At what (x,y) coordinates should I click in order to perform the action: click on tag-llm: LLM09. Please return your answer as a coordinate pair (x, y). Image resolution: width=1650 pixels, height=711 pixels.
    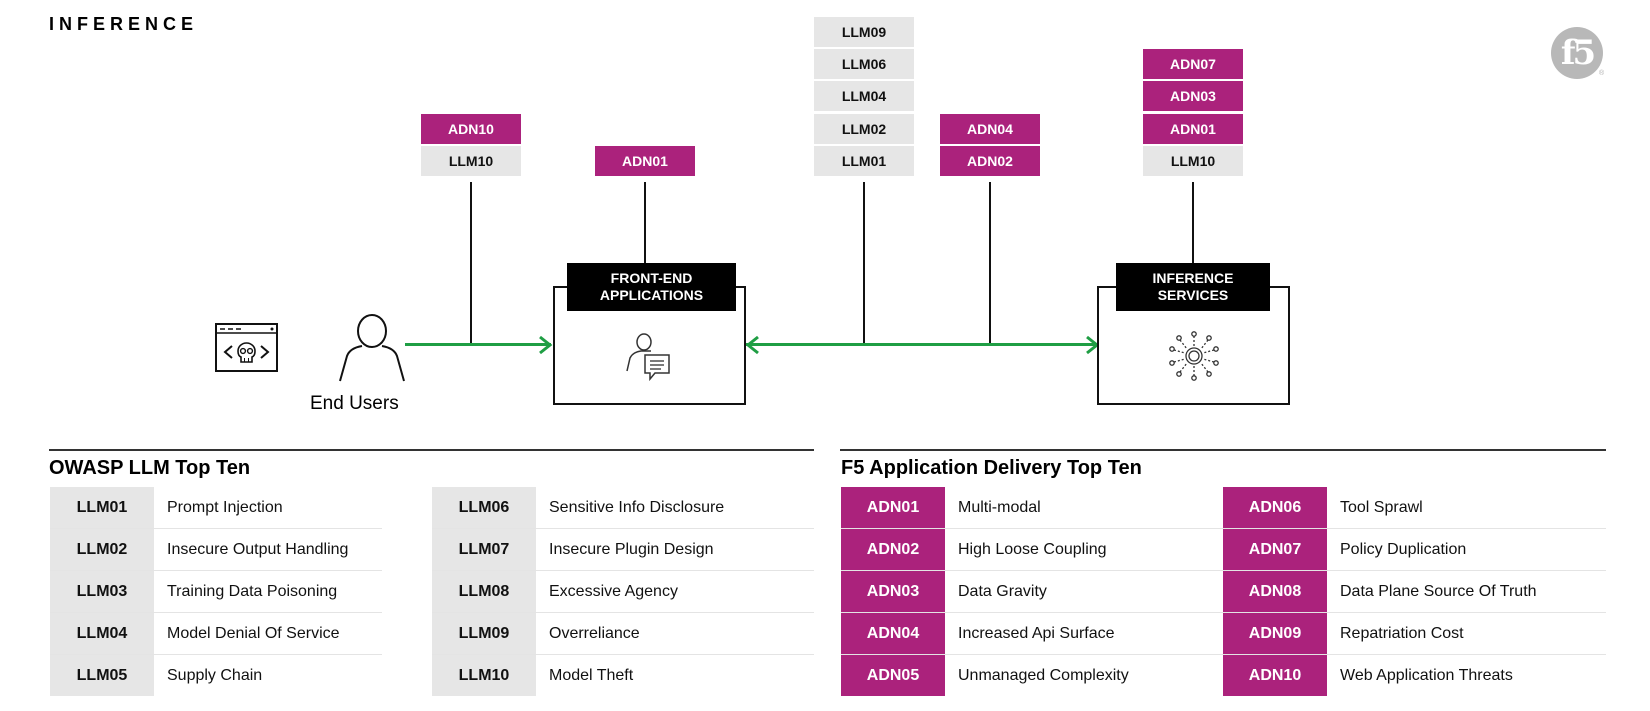
    Looking at the image, I should click on (864, 32).